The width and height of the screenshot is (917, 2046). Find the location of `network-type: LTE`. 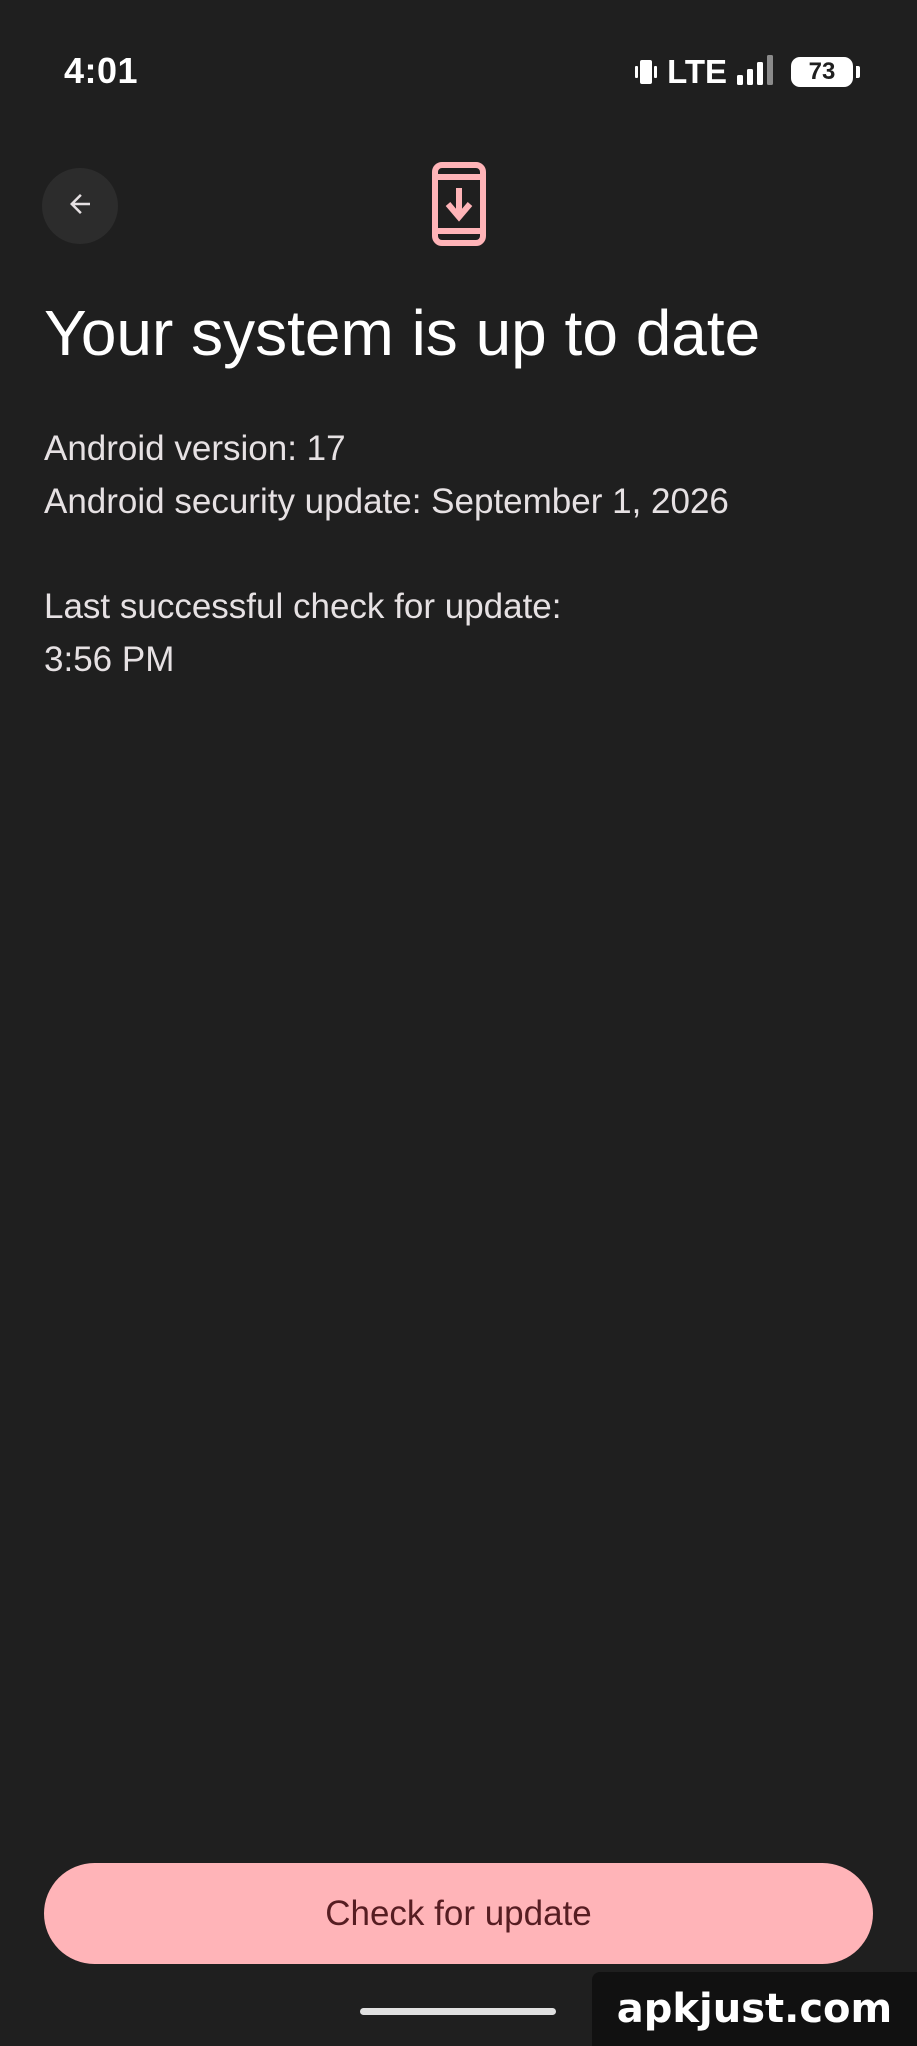

network-type: LTE is located at coordinates (697, 71).